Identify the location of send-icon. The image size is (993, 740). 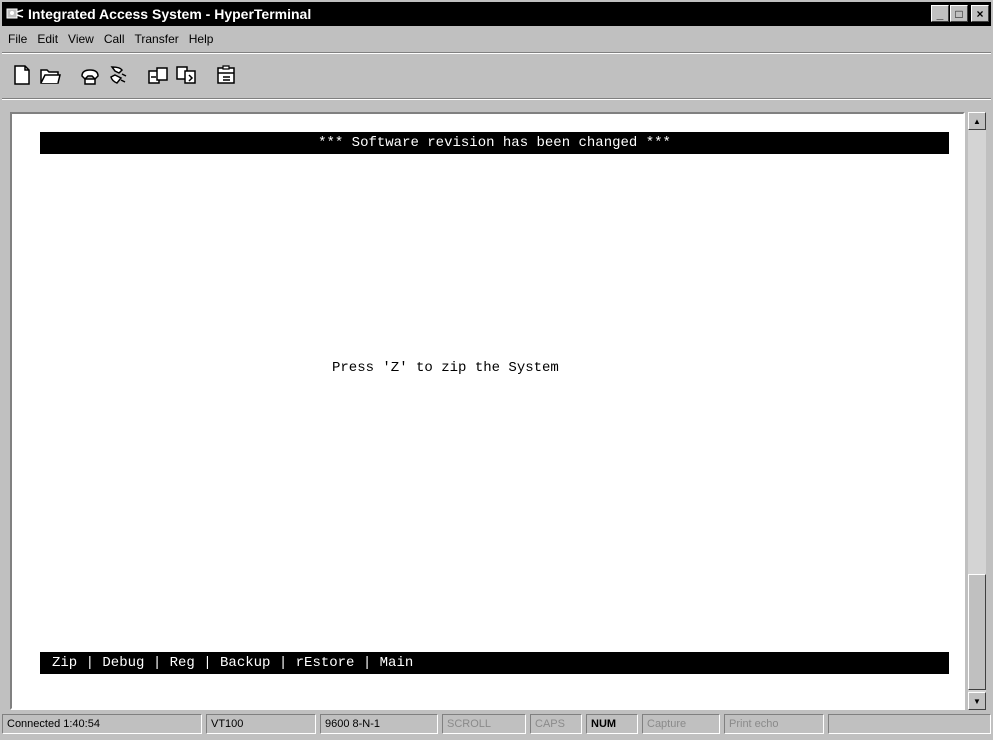
(158, 75).